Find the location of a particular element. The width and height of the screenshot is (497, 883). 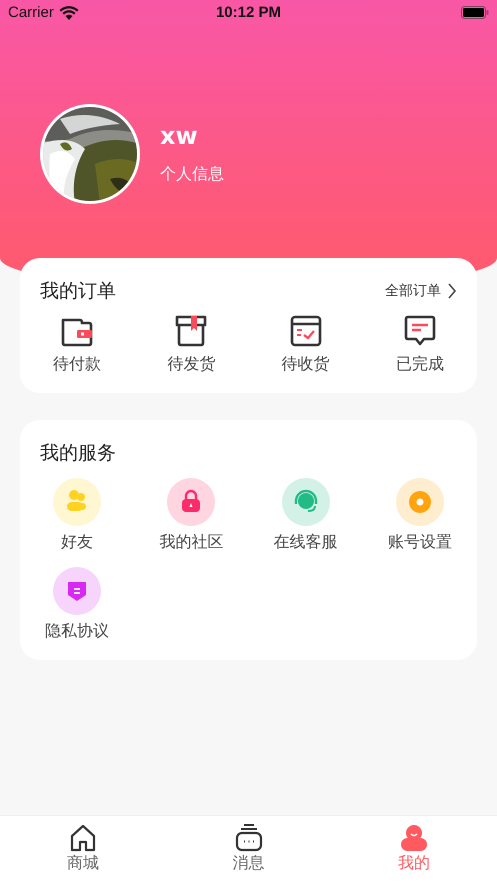

chat-icon is located at coordinates (249, 838).